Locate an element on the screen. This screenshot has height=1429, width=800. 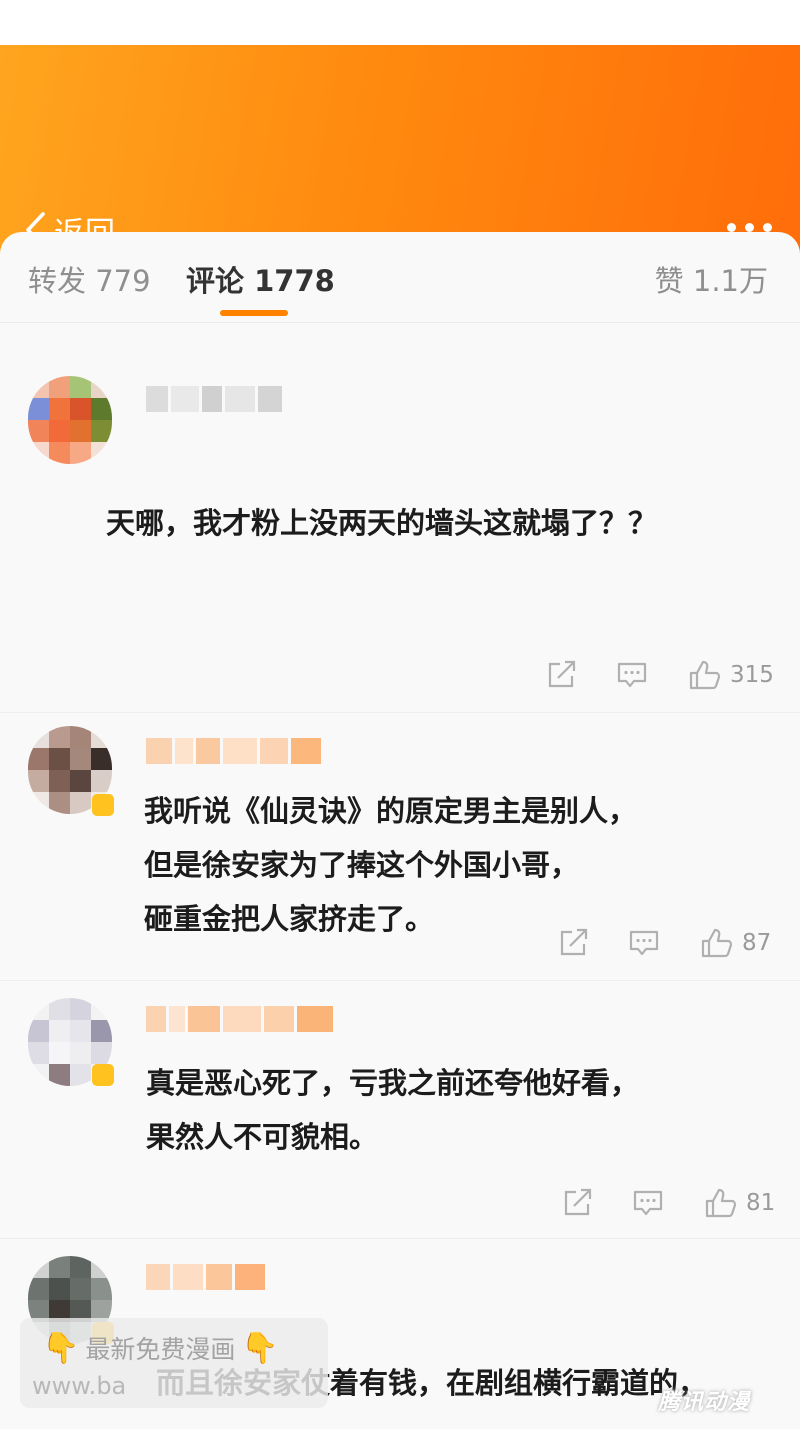
watermark-line-2: www.ba is located at coordinates (79, 1386).